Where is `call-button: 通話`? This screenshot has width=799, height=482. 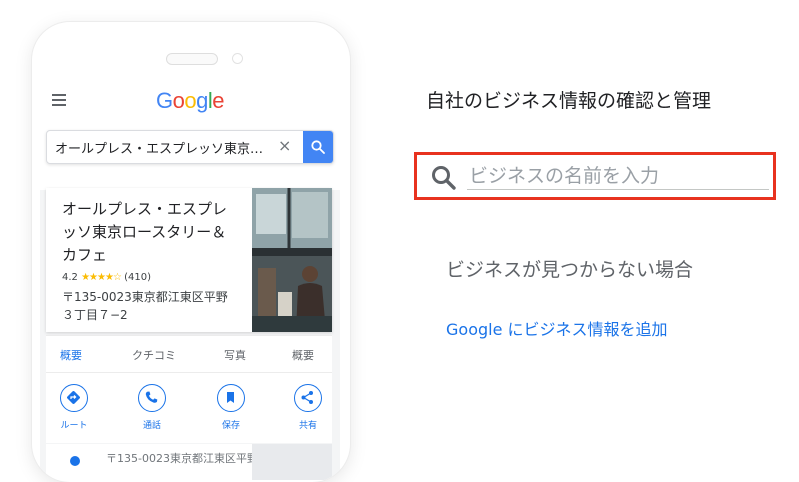 call-button: 通話 is located at coordinates (152, 407).